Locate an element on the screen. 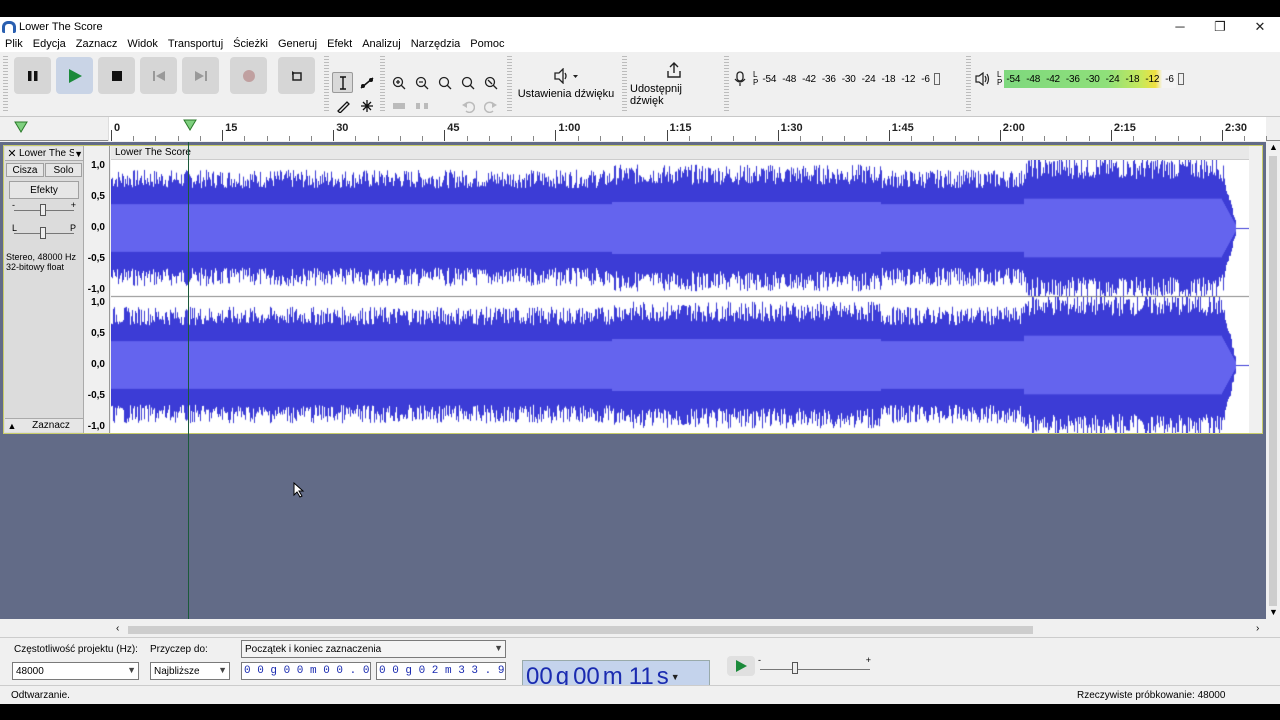 The width and height of the screenshot is (1280, 720). timeline-ruler: 0 15 30 45 1:00 1:15 1:30 1:45 2:00 2:15 2:30 is located at coordinates (640, 129).